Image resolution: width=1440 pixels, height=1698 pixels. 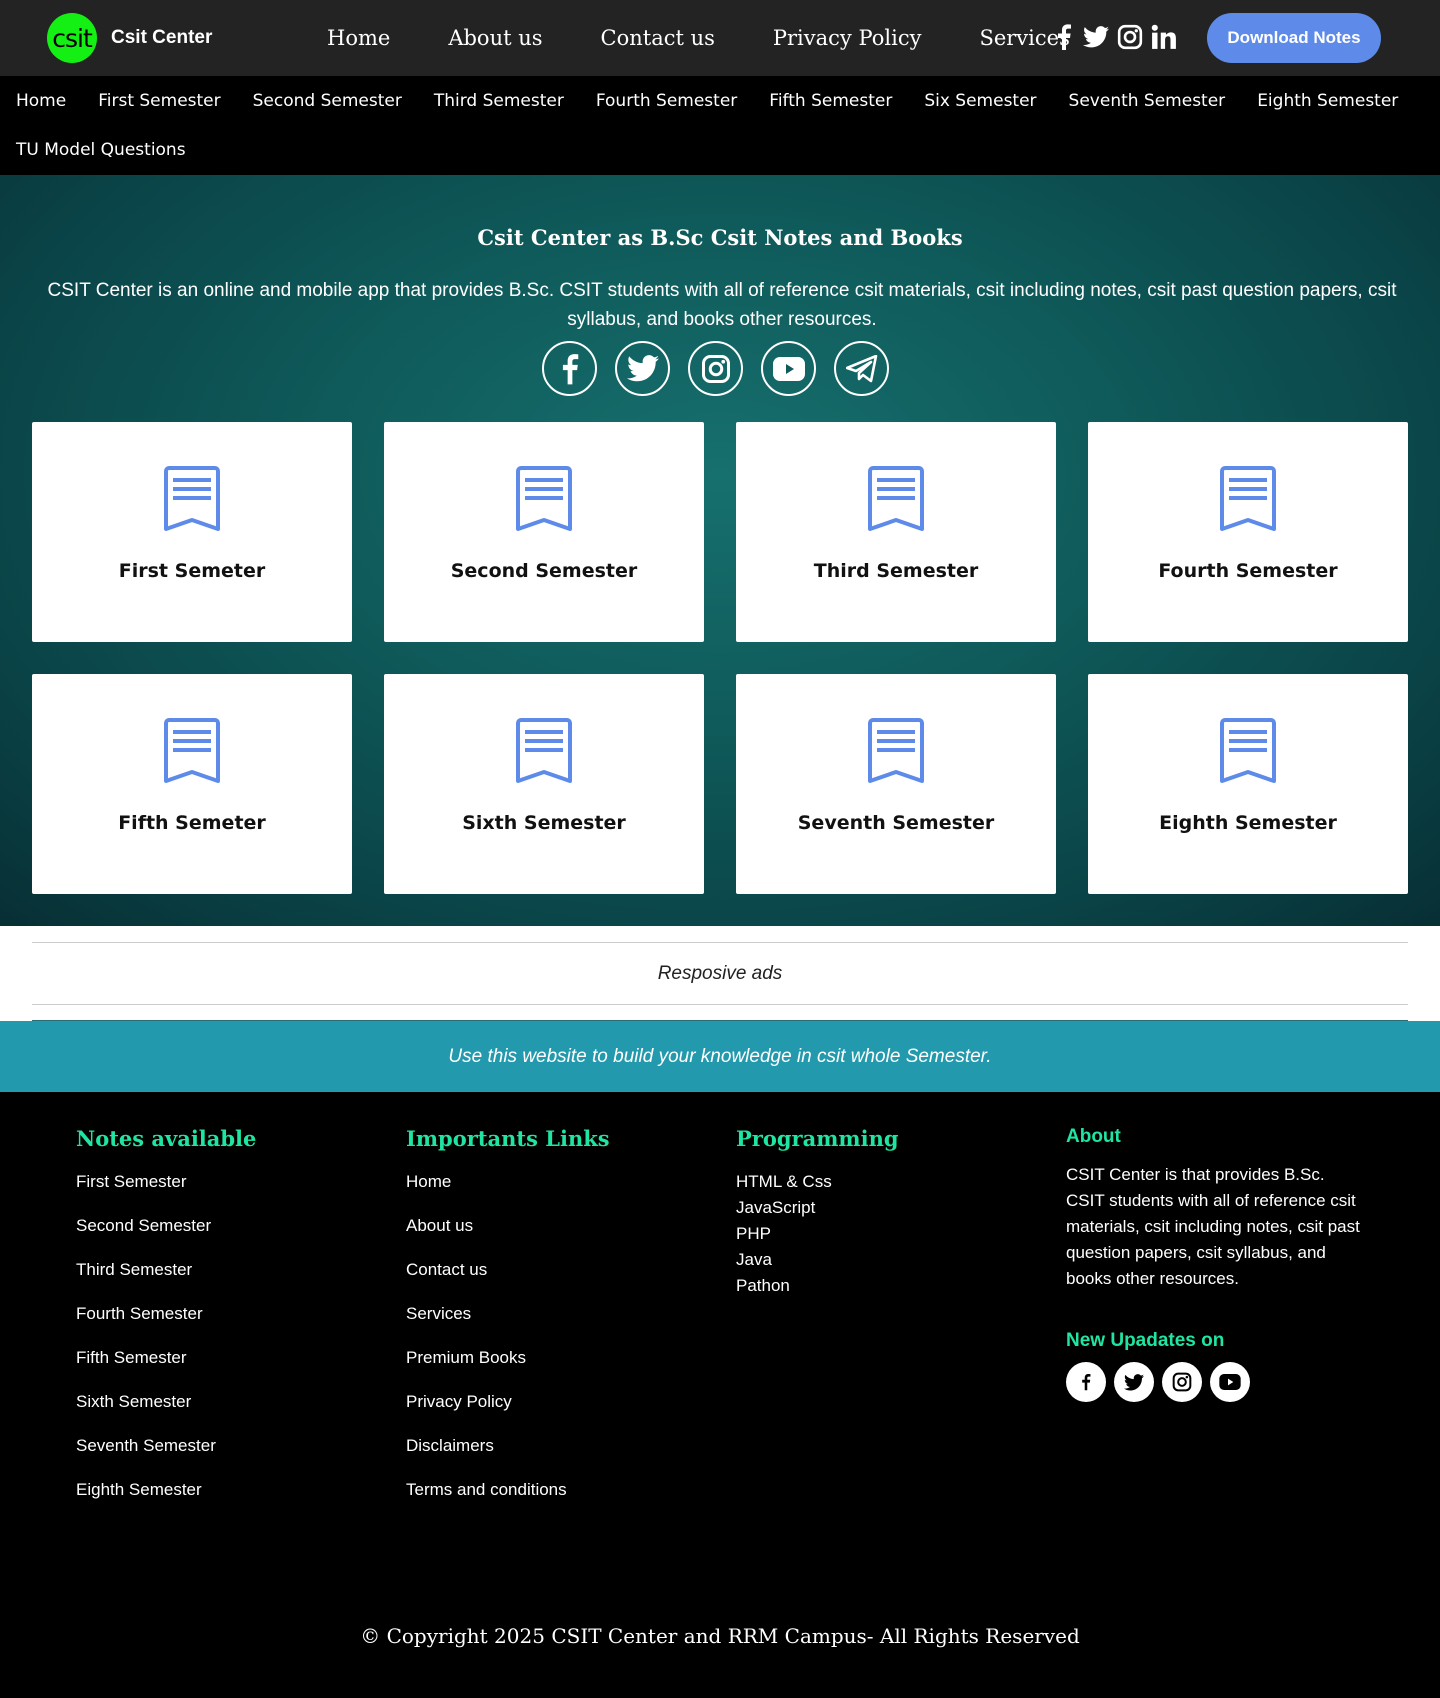 I want to click on footer-link: Fifth Semester, so click(x=166, y=1367).